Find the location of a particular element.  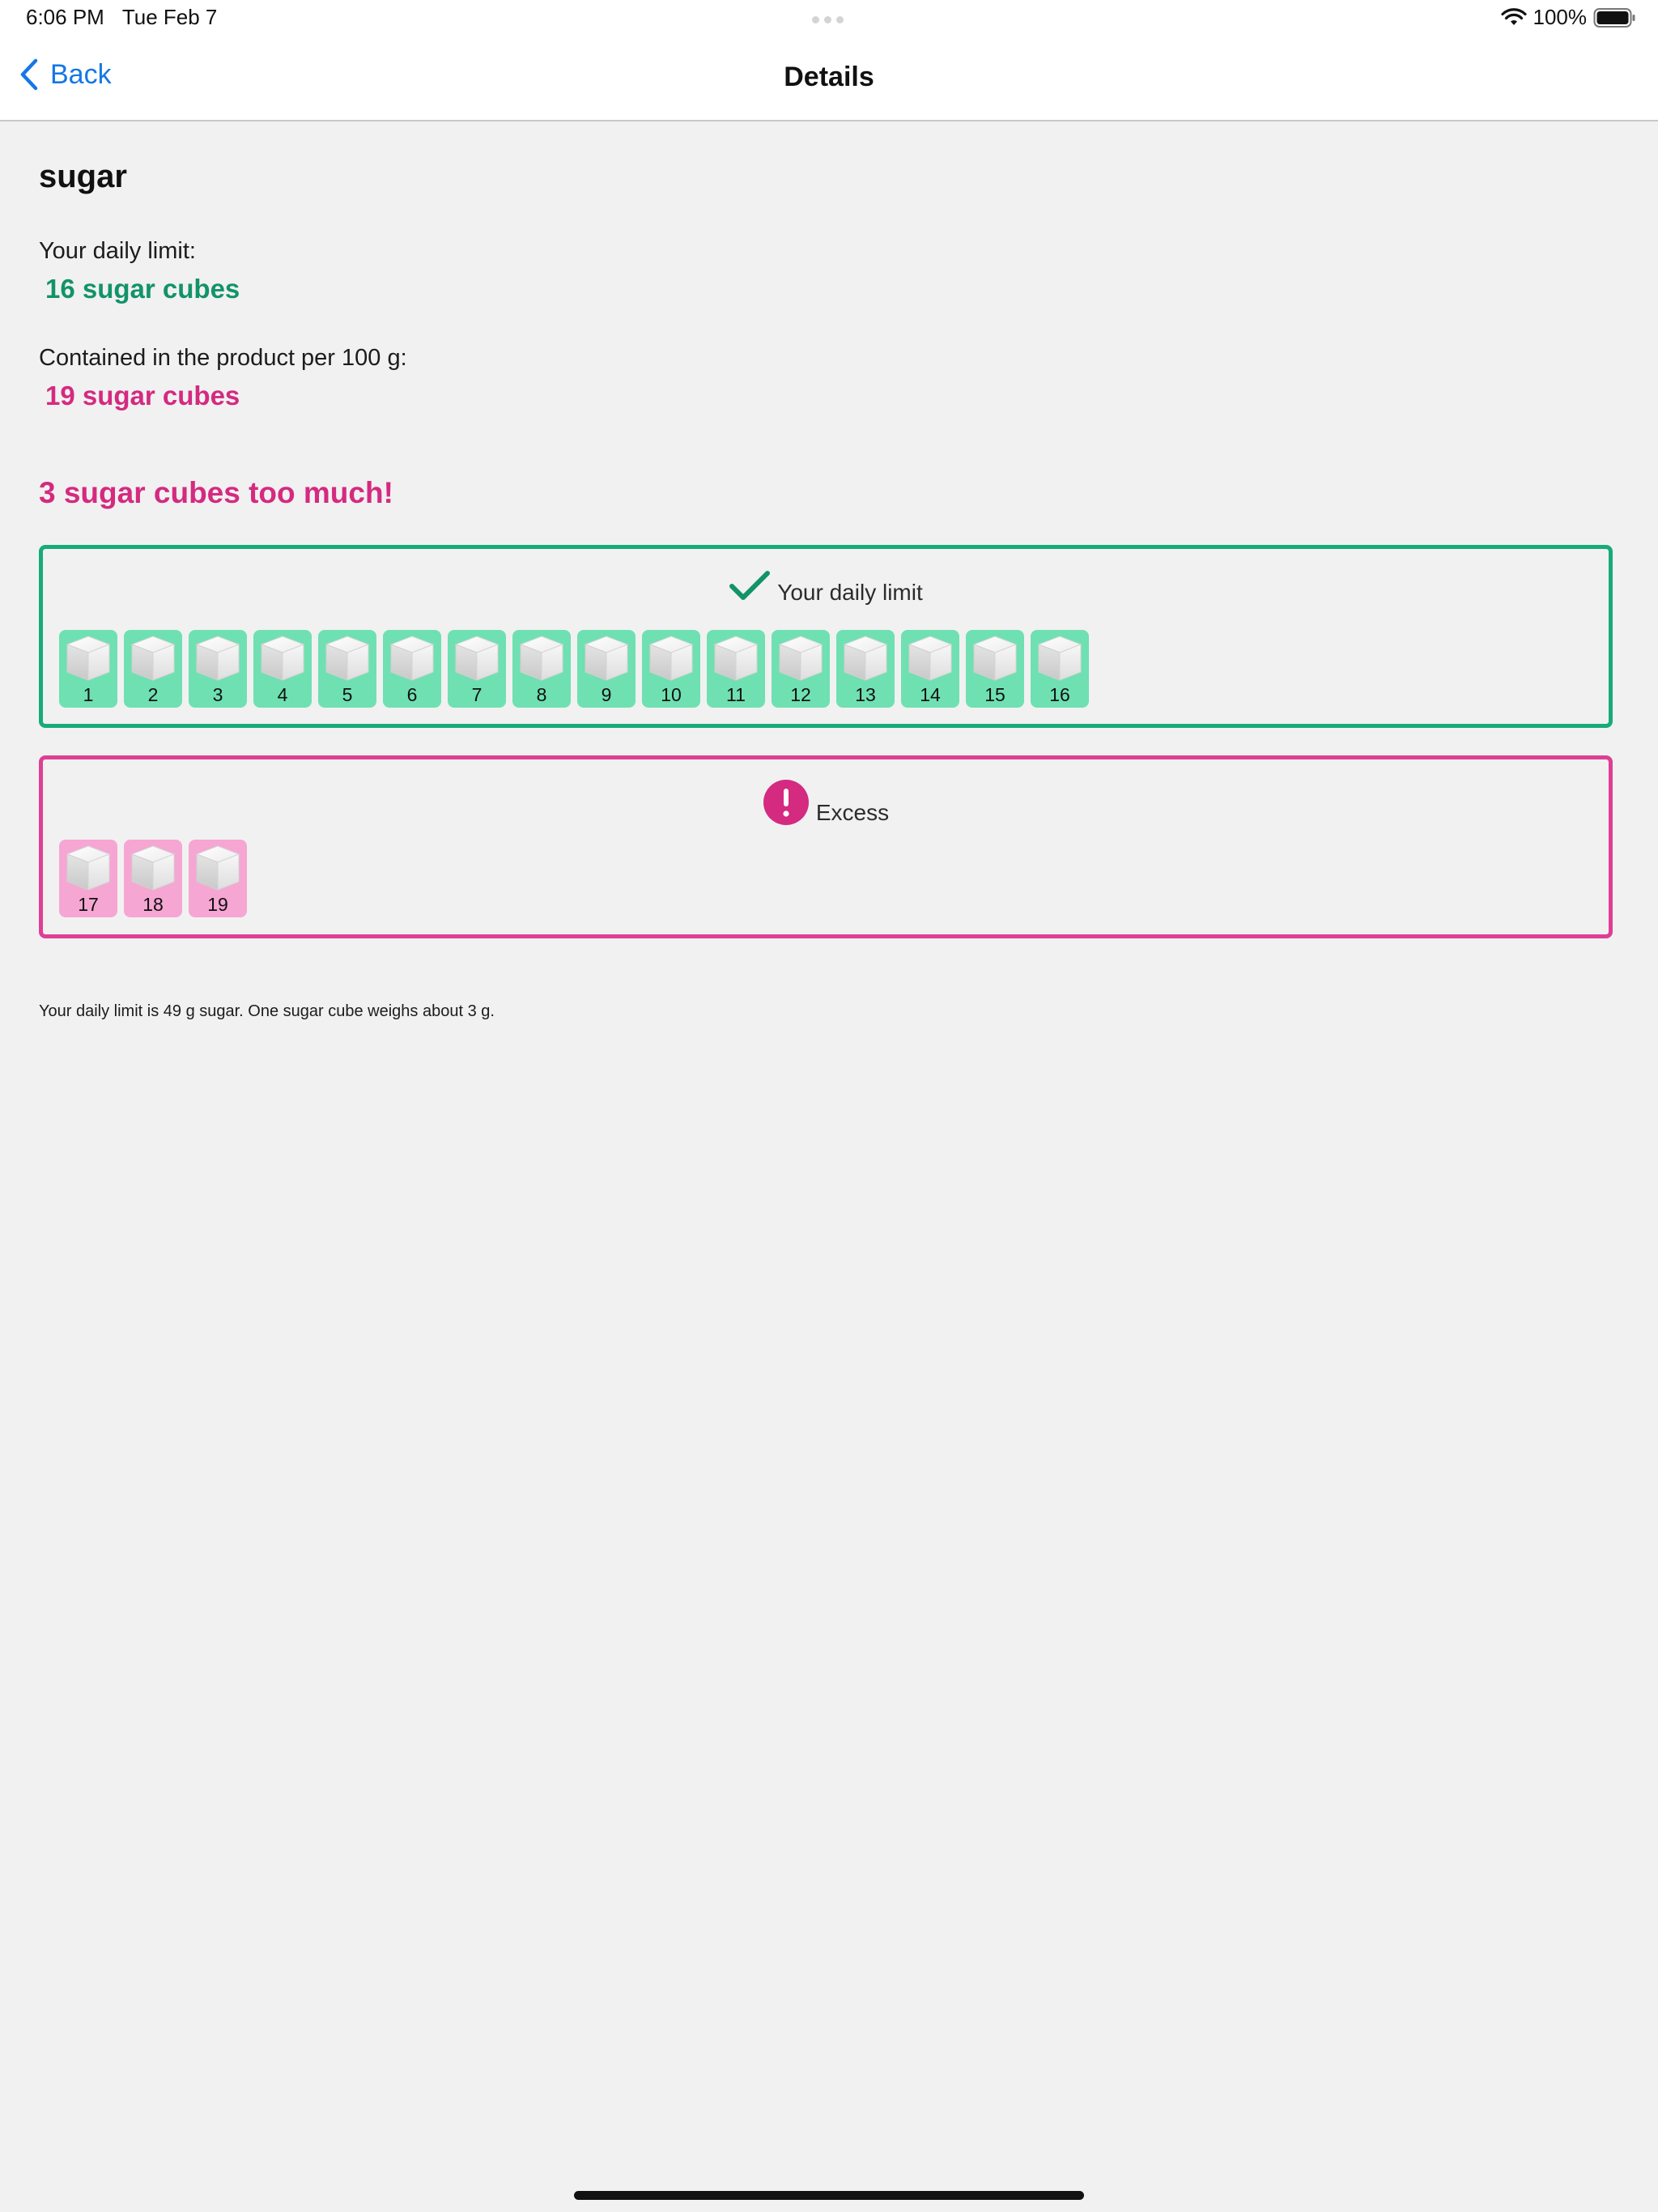

sugar-cube-tile: 16 is located at coordinates (1060, 669).